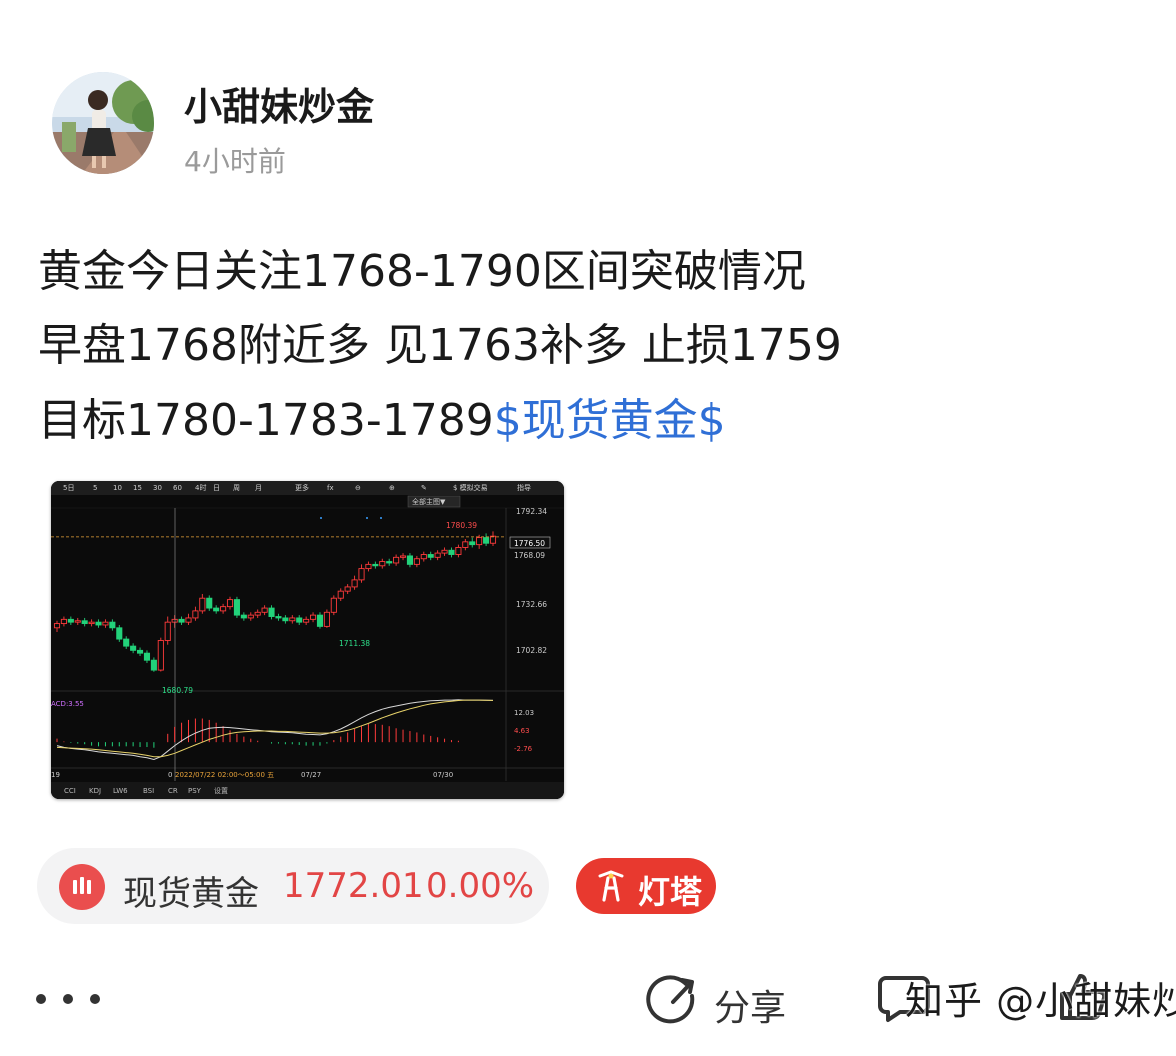  What do you see at coordinates (529, 555) in the screenshot?
I see `price-level-reference: 1768.09` at bounding box center [529, 555].